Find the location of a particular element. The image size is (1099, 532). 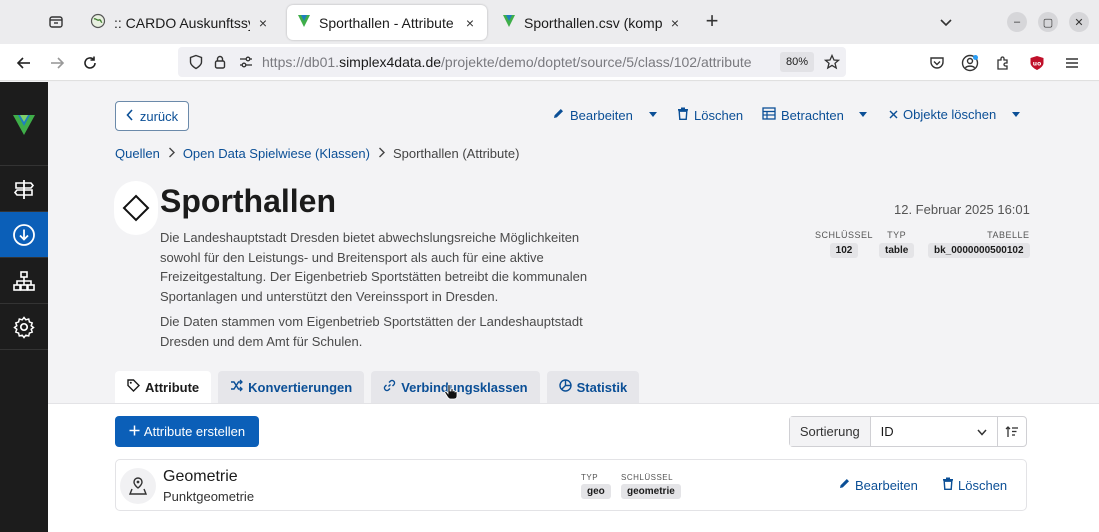

meta-value: geometrie is located at coordinates (651, 491).